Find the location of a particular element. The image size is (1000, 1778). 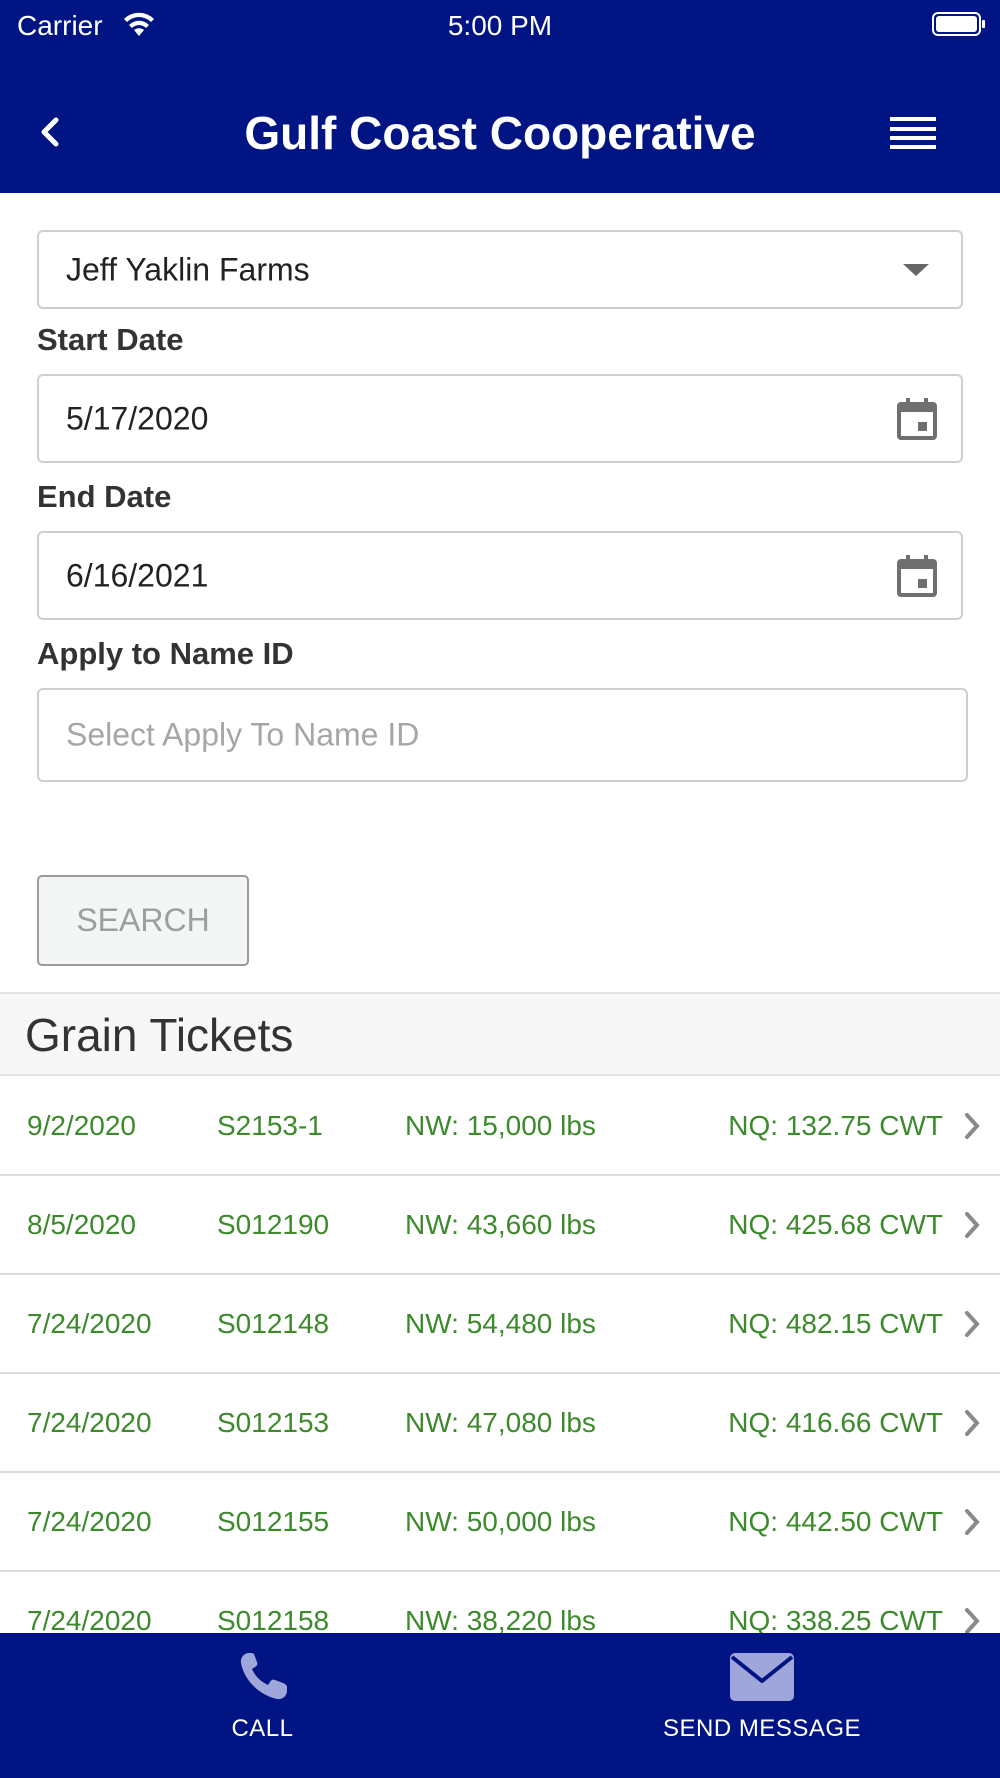

start-date-value: 5/17/2020 is located at coordinates (137, 418).